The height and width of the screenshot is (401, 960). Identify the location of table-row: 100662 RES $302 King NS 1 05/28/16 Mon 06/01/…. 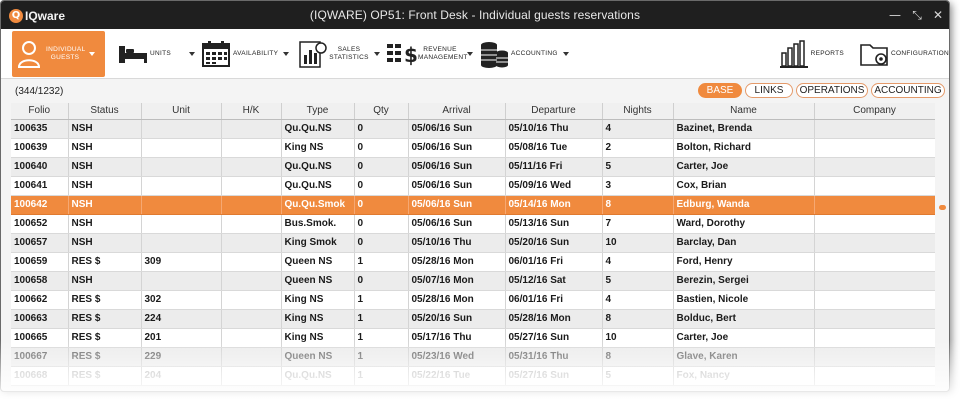
(473, 300).